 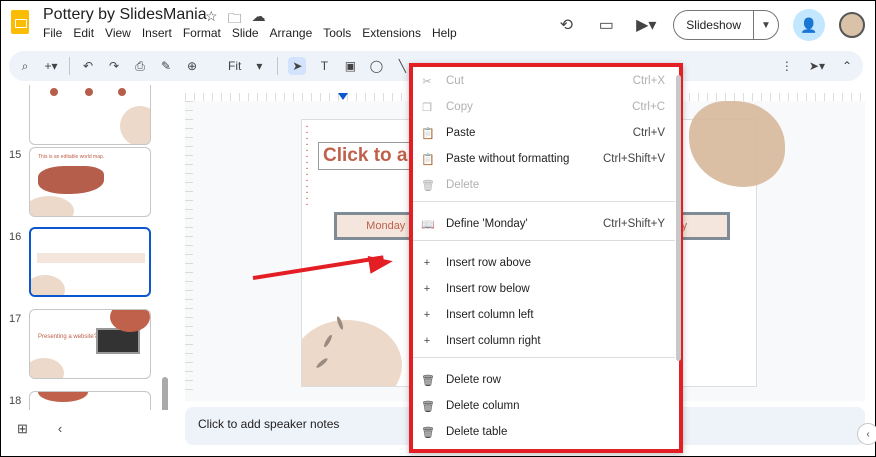 I want to click on menu-format: Format, so click(x=202, y=33).